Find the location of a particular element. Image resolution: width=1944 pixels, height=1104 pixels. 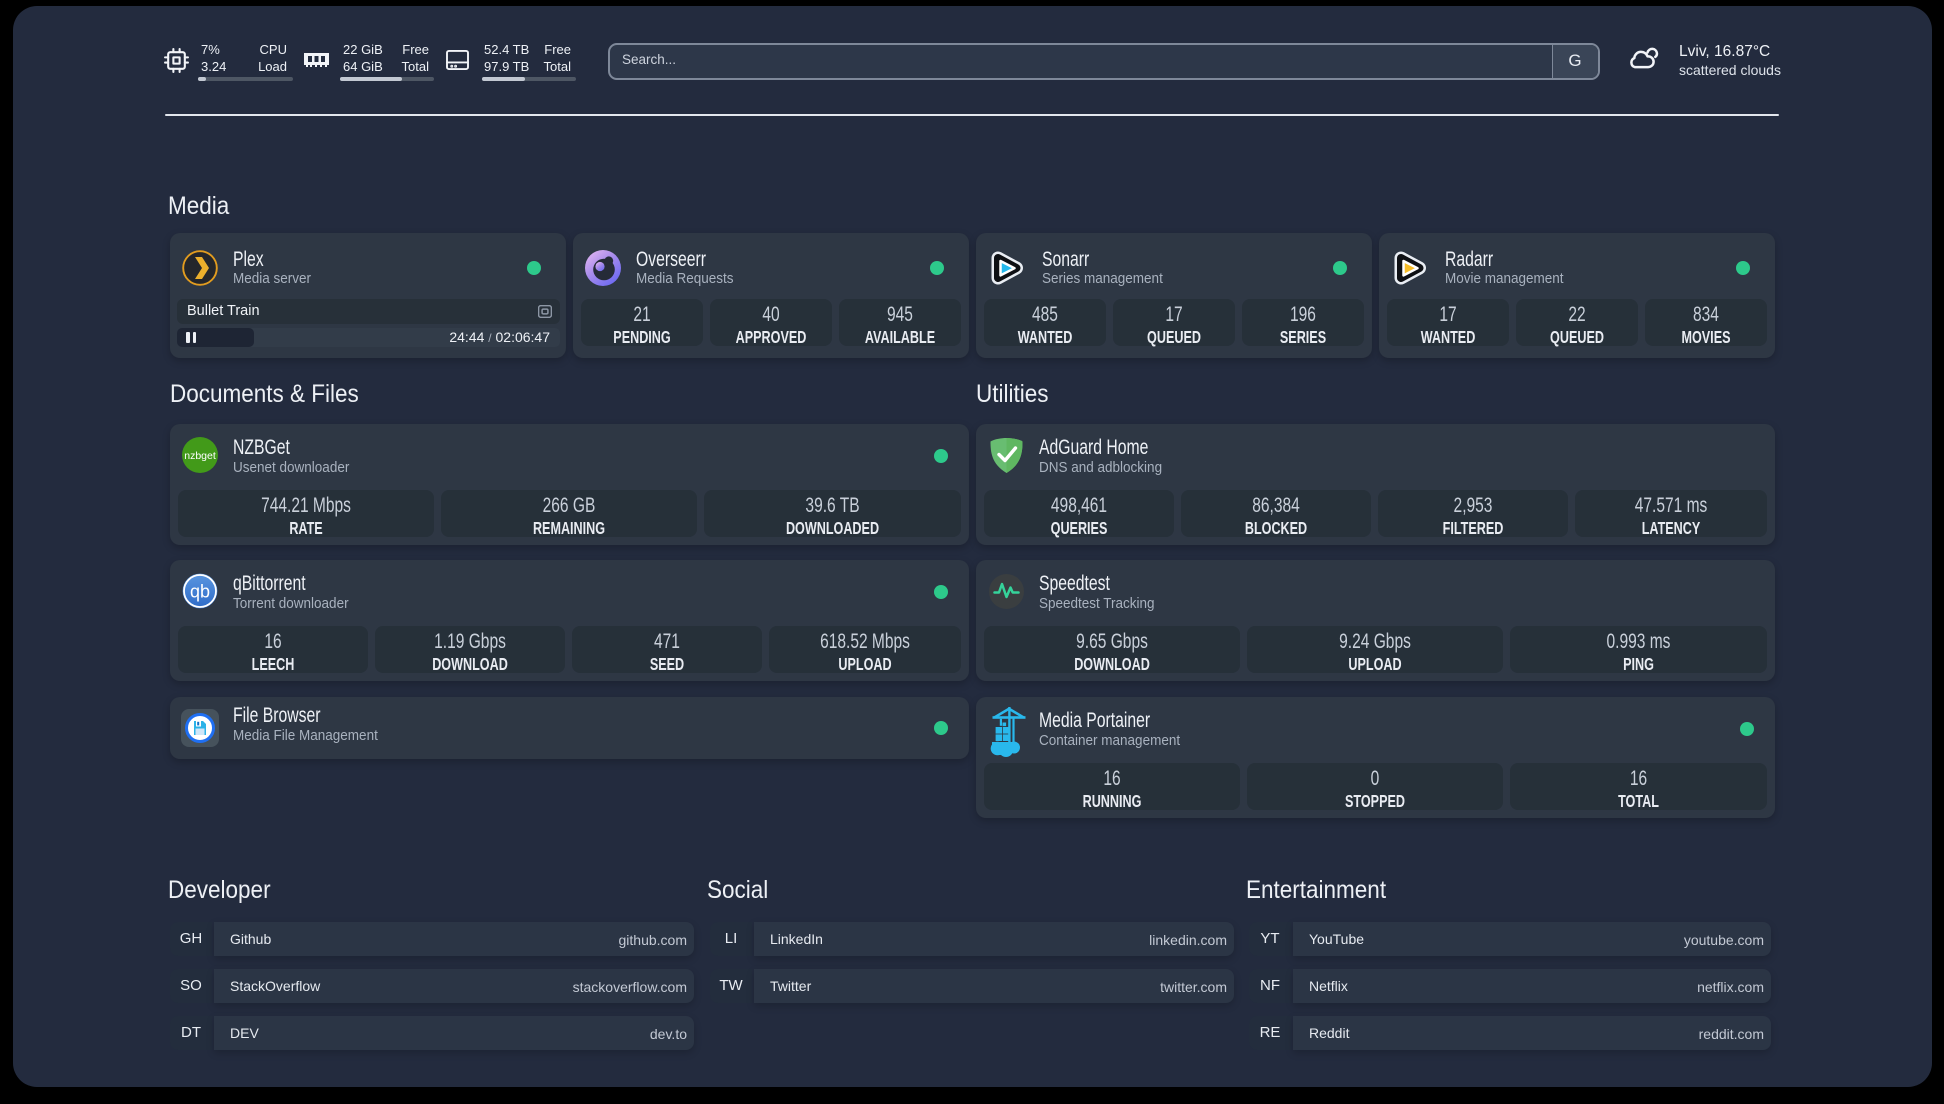

svg-text: qb is located at coordinates (200, 592).